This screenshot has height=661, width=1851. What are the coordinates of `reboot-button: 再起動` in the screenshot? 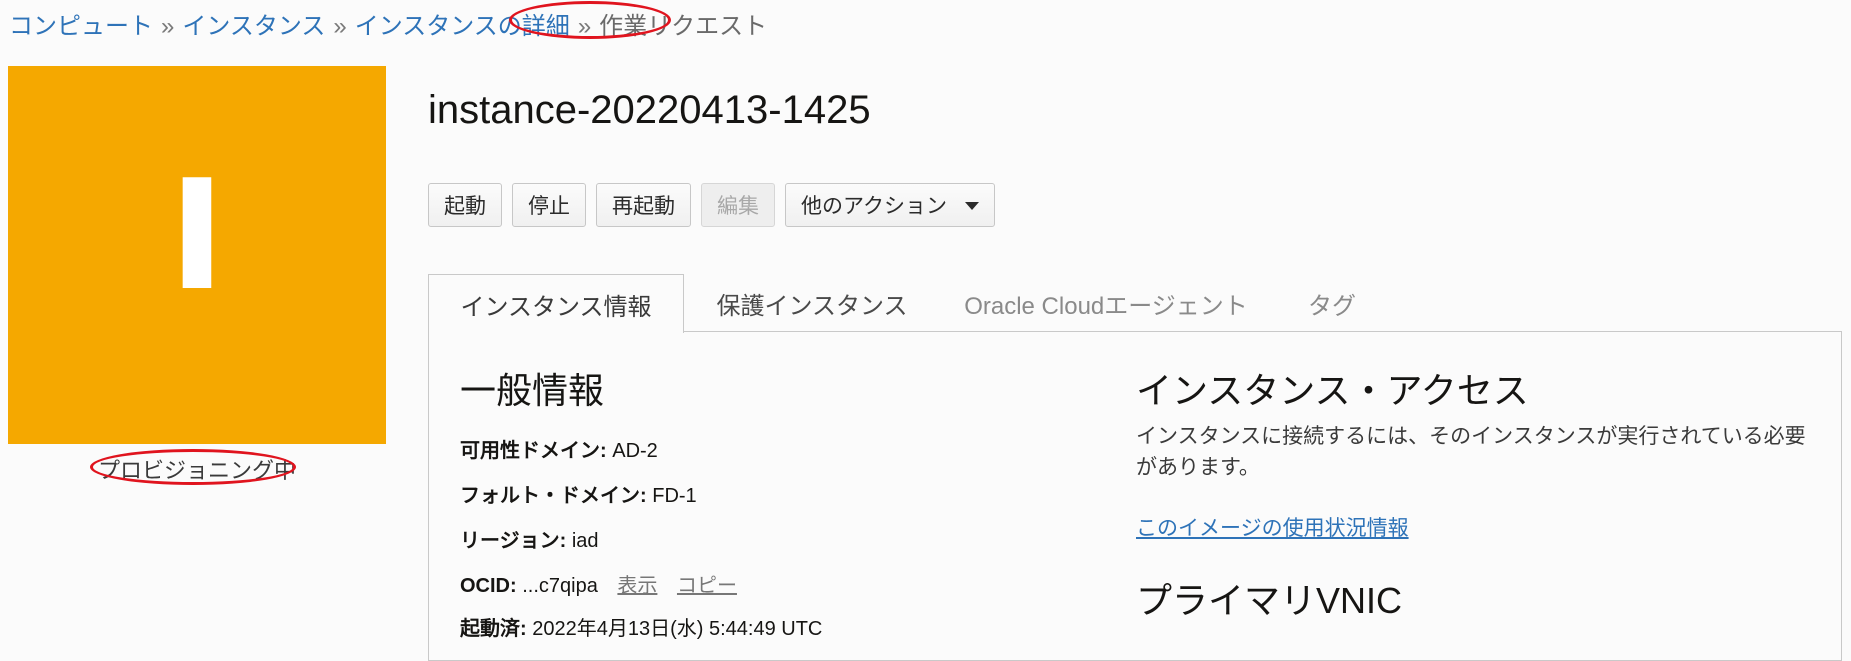 It's located at (643, 205).